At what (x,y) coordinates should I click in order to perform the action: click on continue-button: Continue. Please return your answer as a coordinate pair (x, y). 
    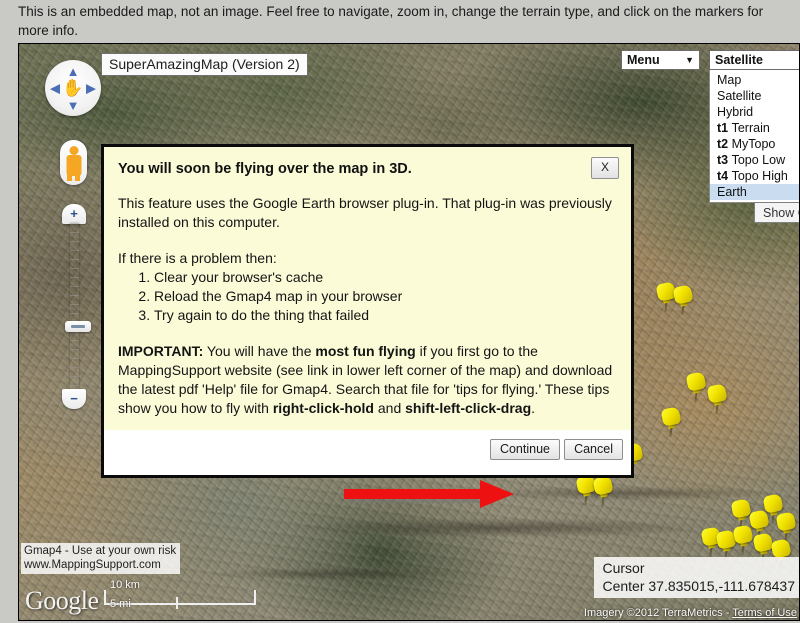
    Looking at the image, I should click on (524, 449).